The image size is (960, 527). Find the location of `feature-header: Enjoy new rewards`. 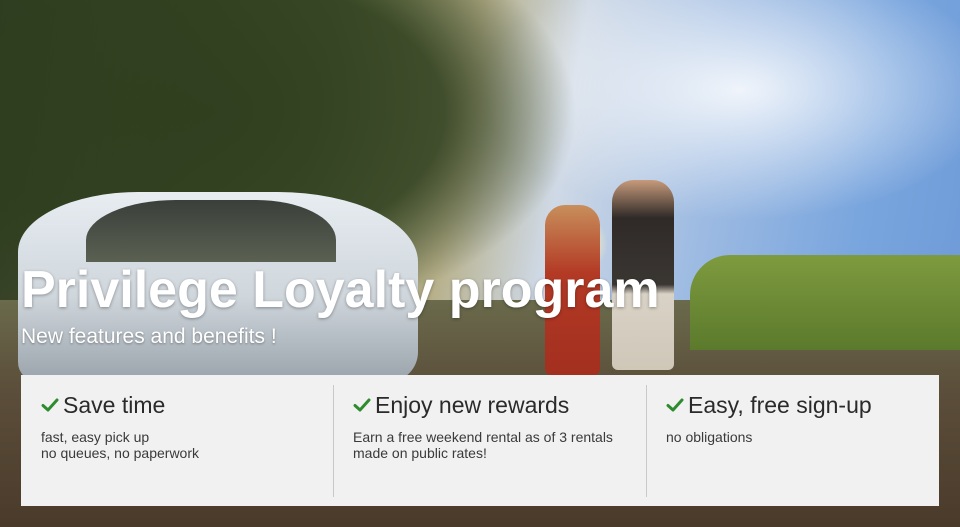

feature-header: Enjoy new rewards is located at coordinates (499, 405).